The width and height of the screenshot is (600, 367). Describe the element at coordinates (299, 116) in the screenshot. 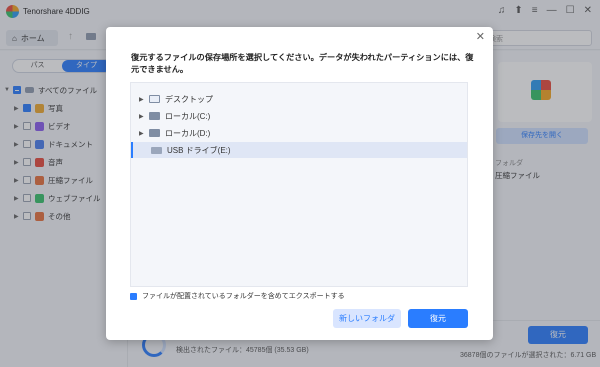

I see `location-item: ▶ ローカル(C:)` at that location.